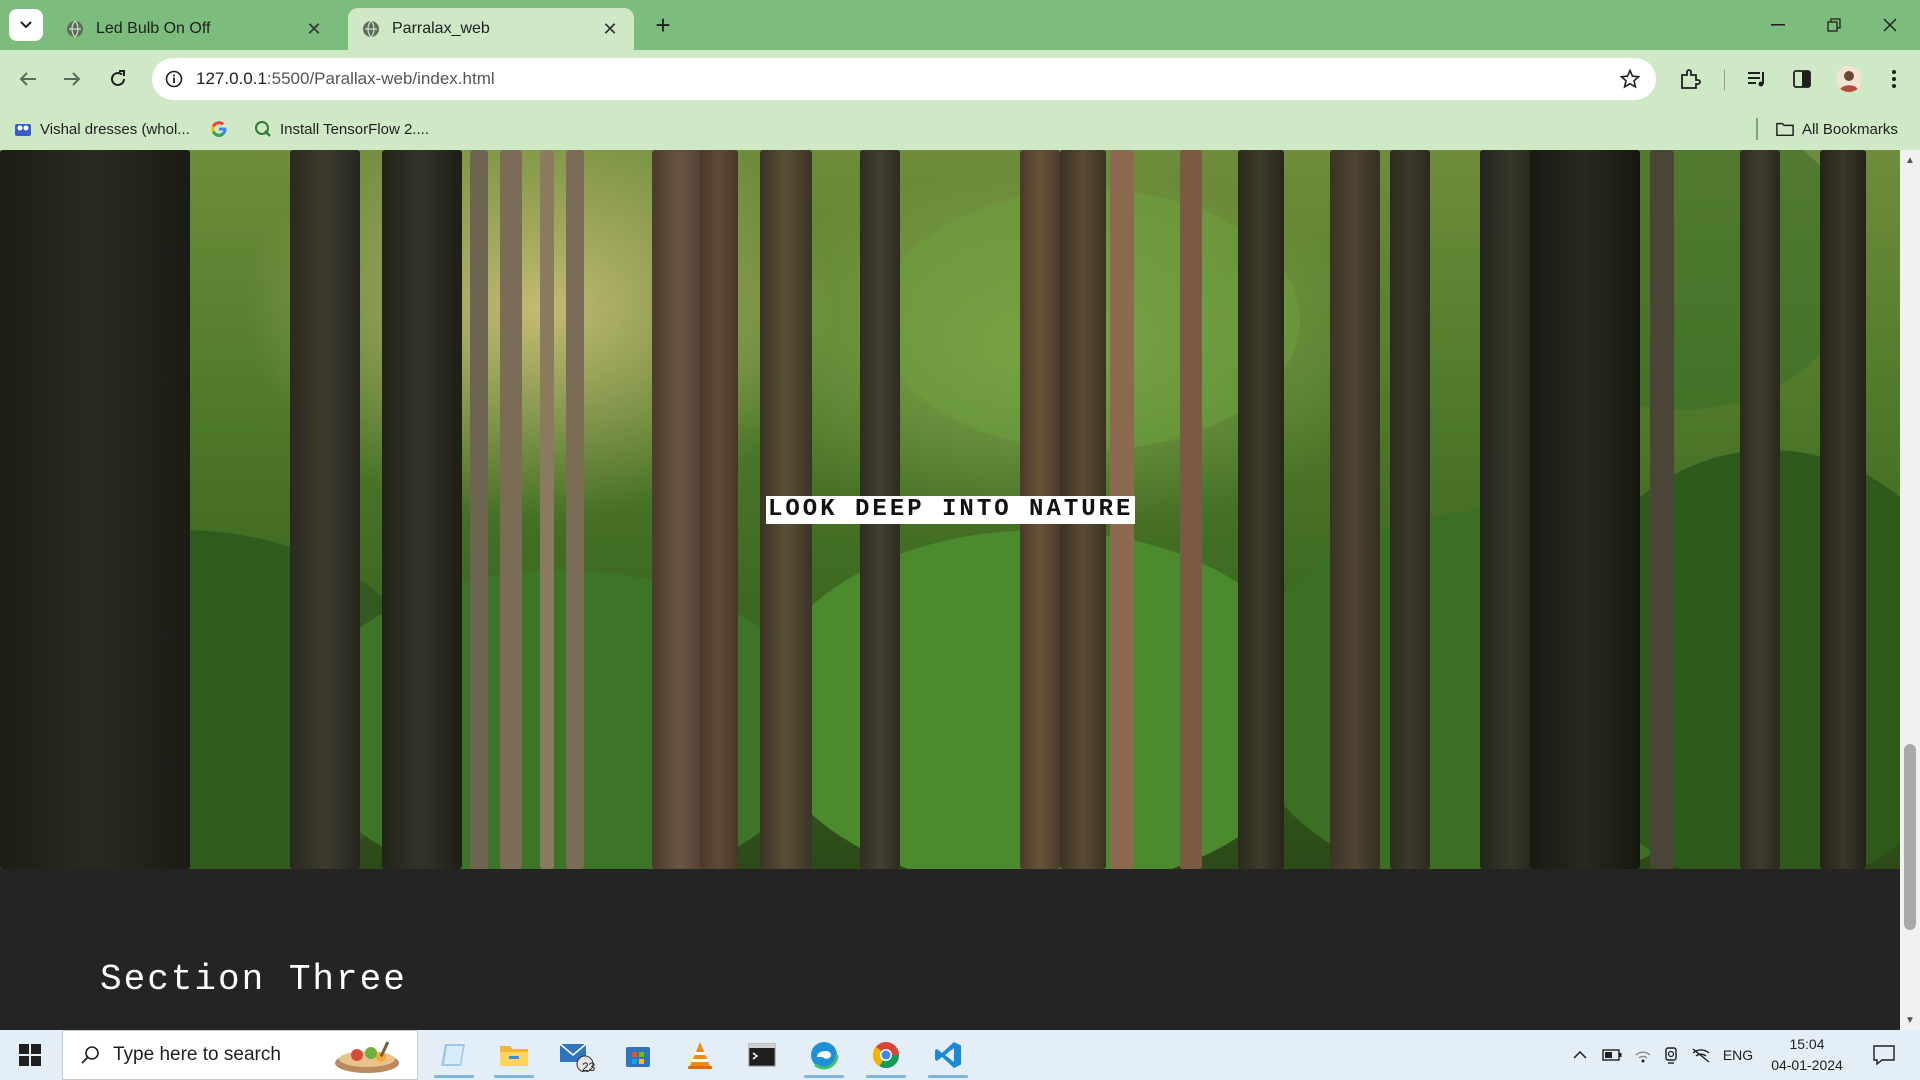 The height and width of the screenshot is (1080, 1920). I want to click on taskbar-app-store, so click(638, 1055).